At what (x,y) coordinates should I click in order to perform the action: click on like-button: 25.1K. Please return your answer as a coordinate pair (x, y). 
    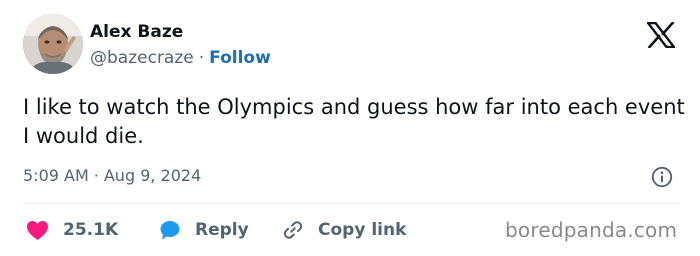
    Looking at the image, I should click on (72, 230).